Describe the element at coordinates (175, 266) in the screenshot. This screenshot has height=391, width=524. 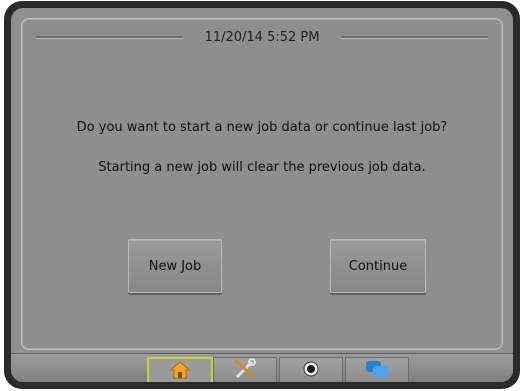
I see `new-job-button: New Job` at that location.